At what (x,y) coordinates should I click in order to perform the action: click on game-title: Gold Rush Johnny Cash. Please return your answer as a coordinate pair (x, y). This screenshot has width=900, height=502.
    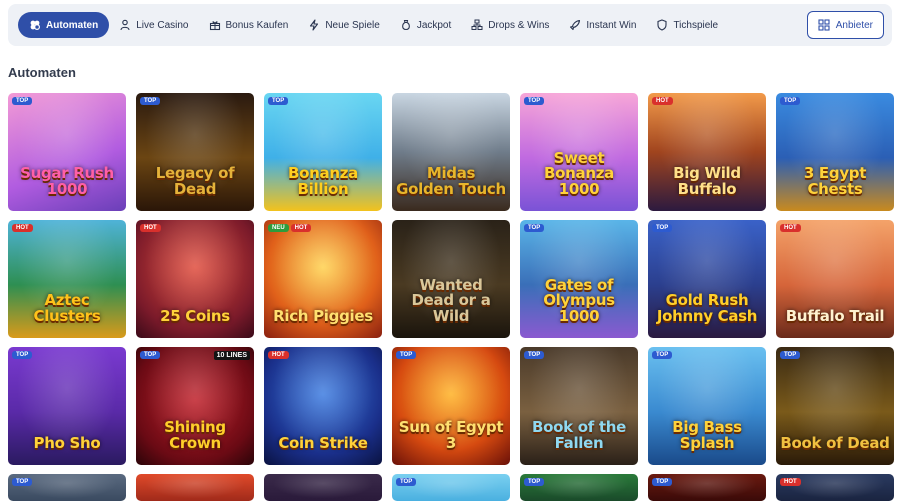
    Looking at the image, I should click on (707, 308).